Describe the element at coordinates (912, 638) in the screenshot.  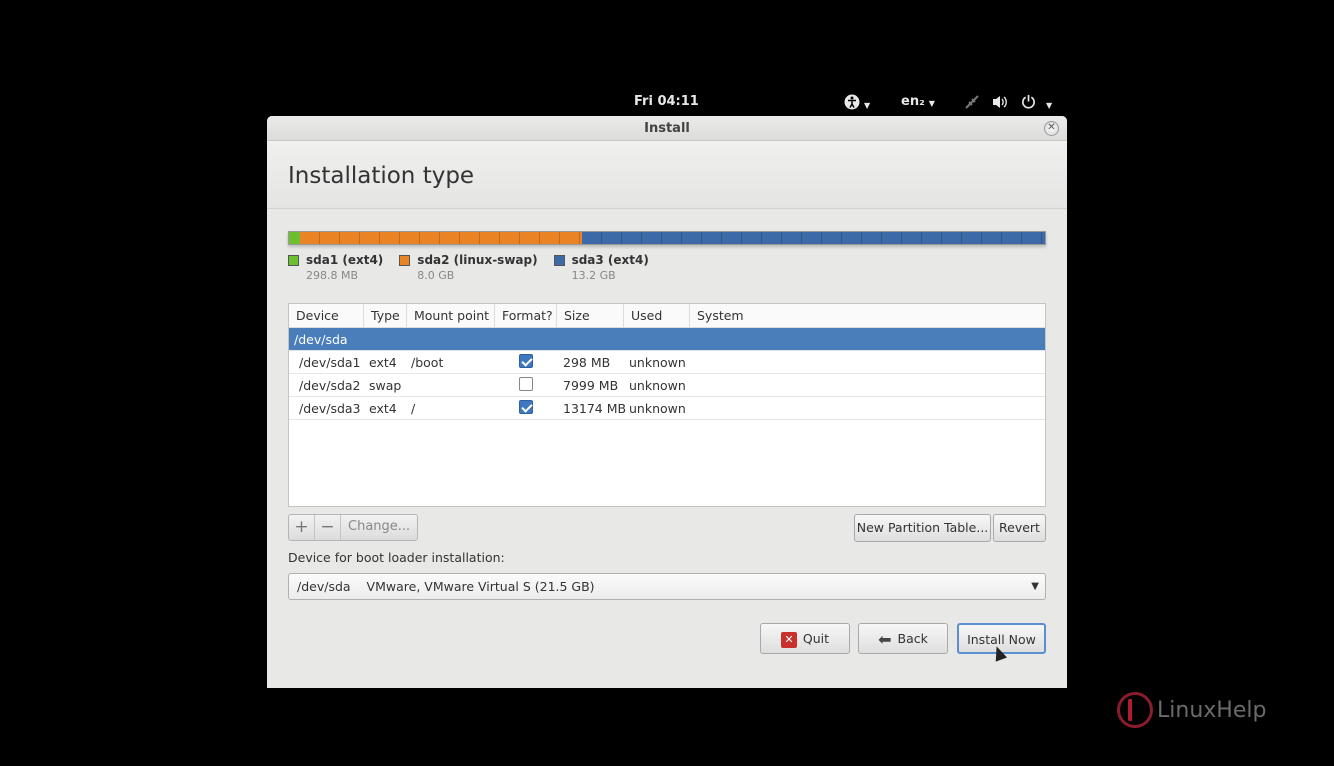
I see `back-label: Back` at that location.